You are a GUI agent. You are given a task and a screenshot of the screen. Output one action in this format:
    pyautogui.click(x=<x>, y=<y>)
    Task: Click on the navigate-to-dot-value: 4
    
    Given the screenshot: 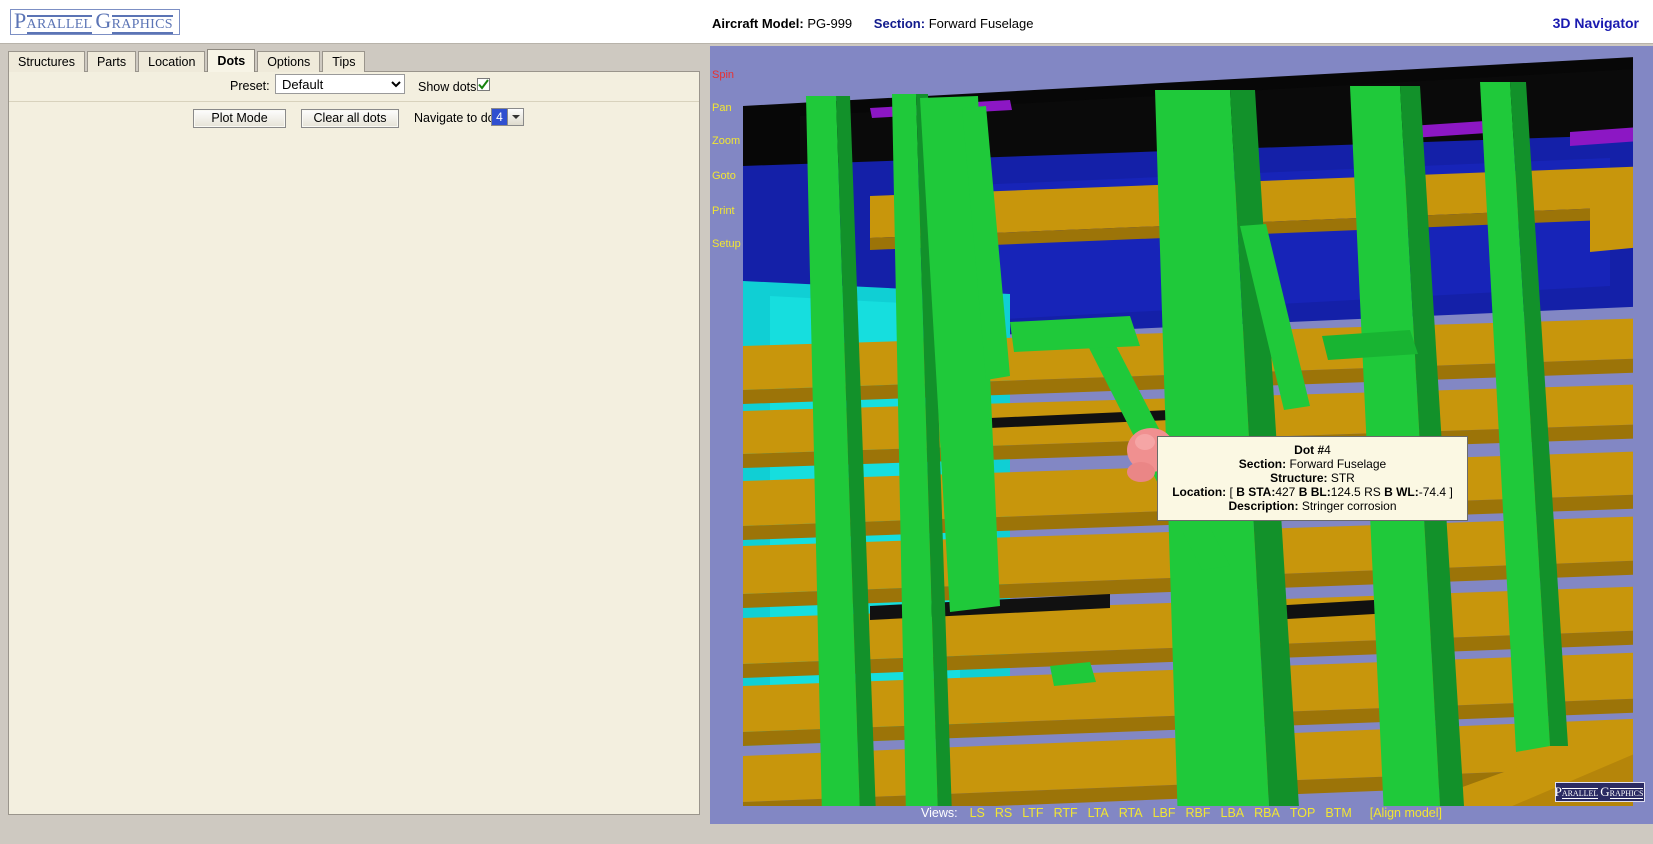 What is the action you would take?
    pyautogui.click(x=499, y=117)
    